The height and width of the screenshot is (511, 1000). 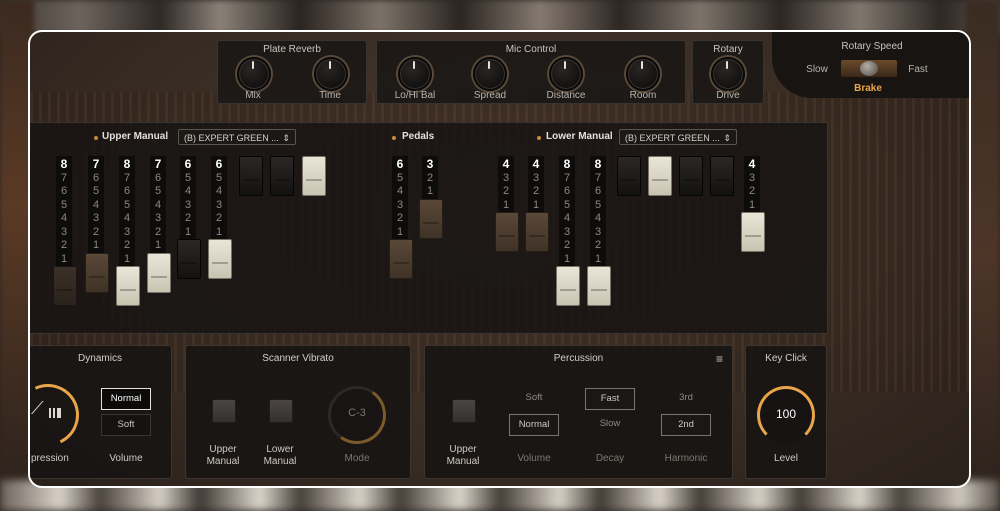 I want to click on time-knob, so click(x=331, y=74).